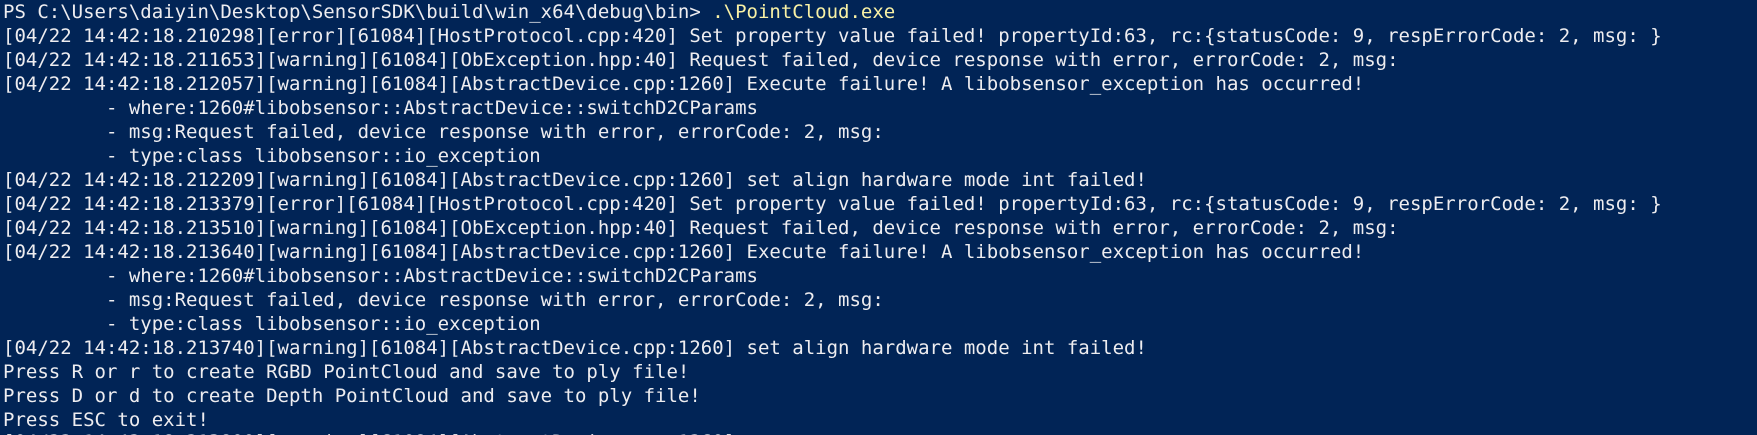 The image size is (1757, 435). I want to click on log-line: Press ESC to exit!, so click(106, 420).